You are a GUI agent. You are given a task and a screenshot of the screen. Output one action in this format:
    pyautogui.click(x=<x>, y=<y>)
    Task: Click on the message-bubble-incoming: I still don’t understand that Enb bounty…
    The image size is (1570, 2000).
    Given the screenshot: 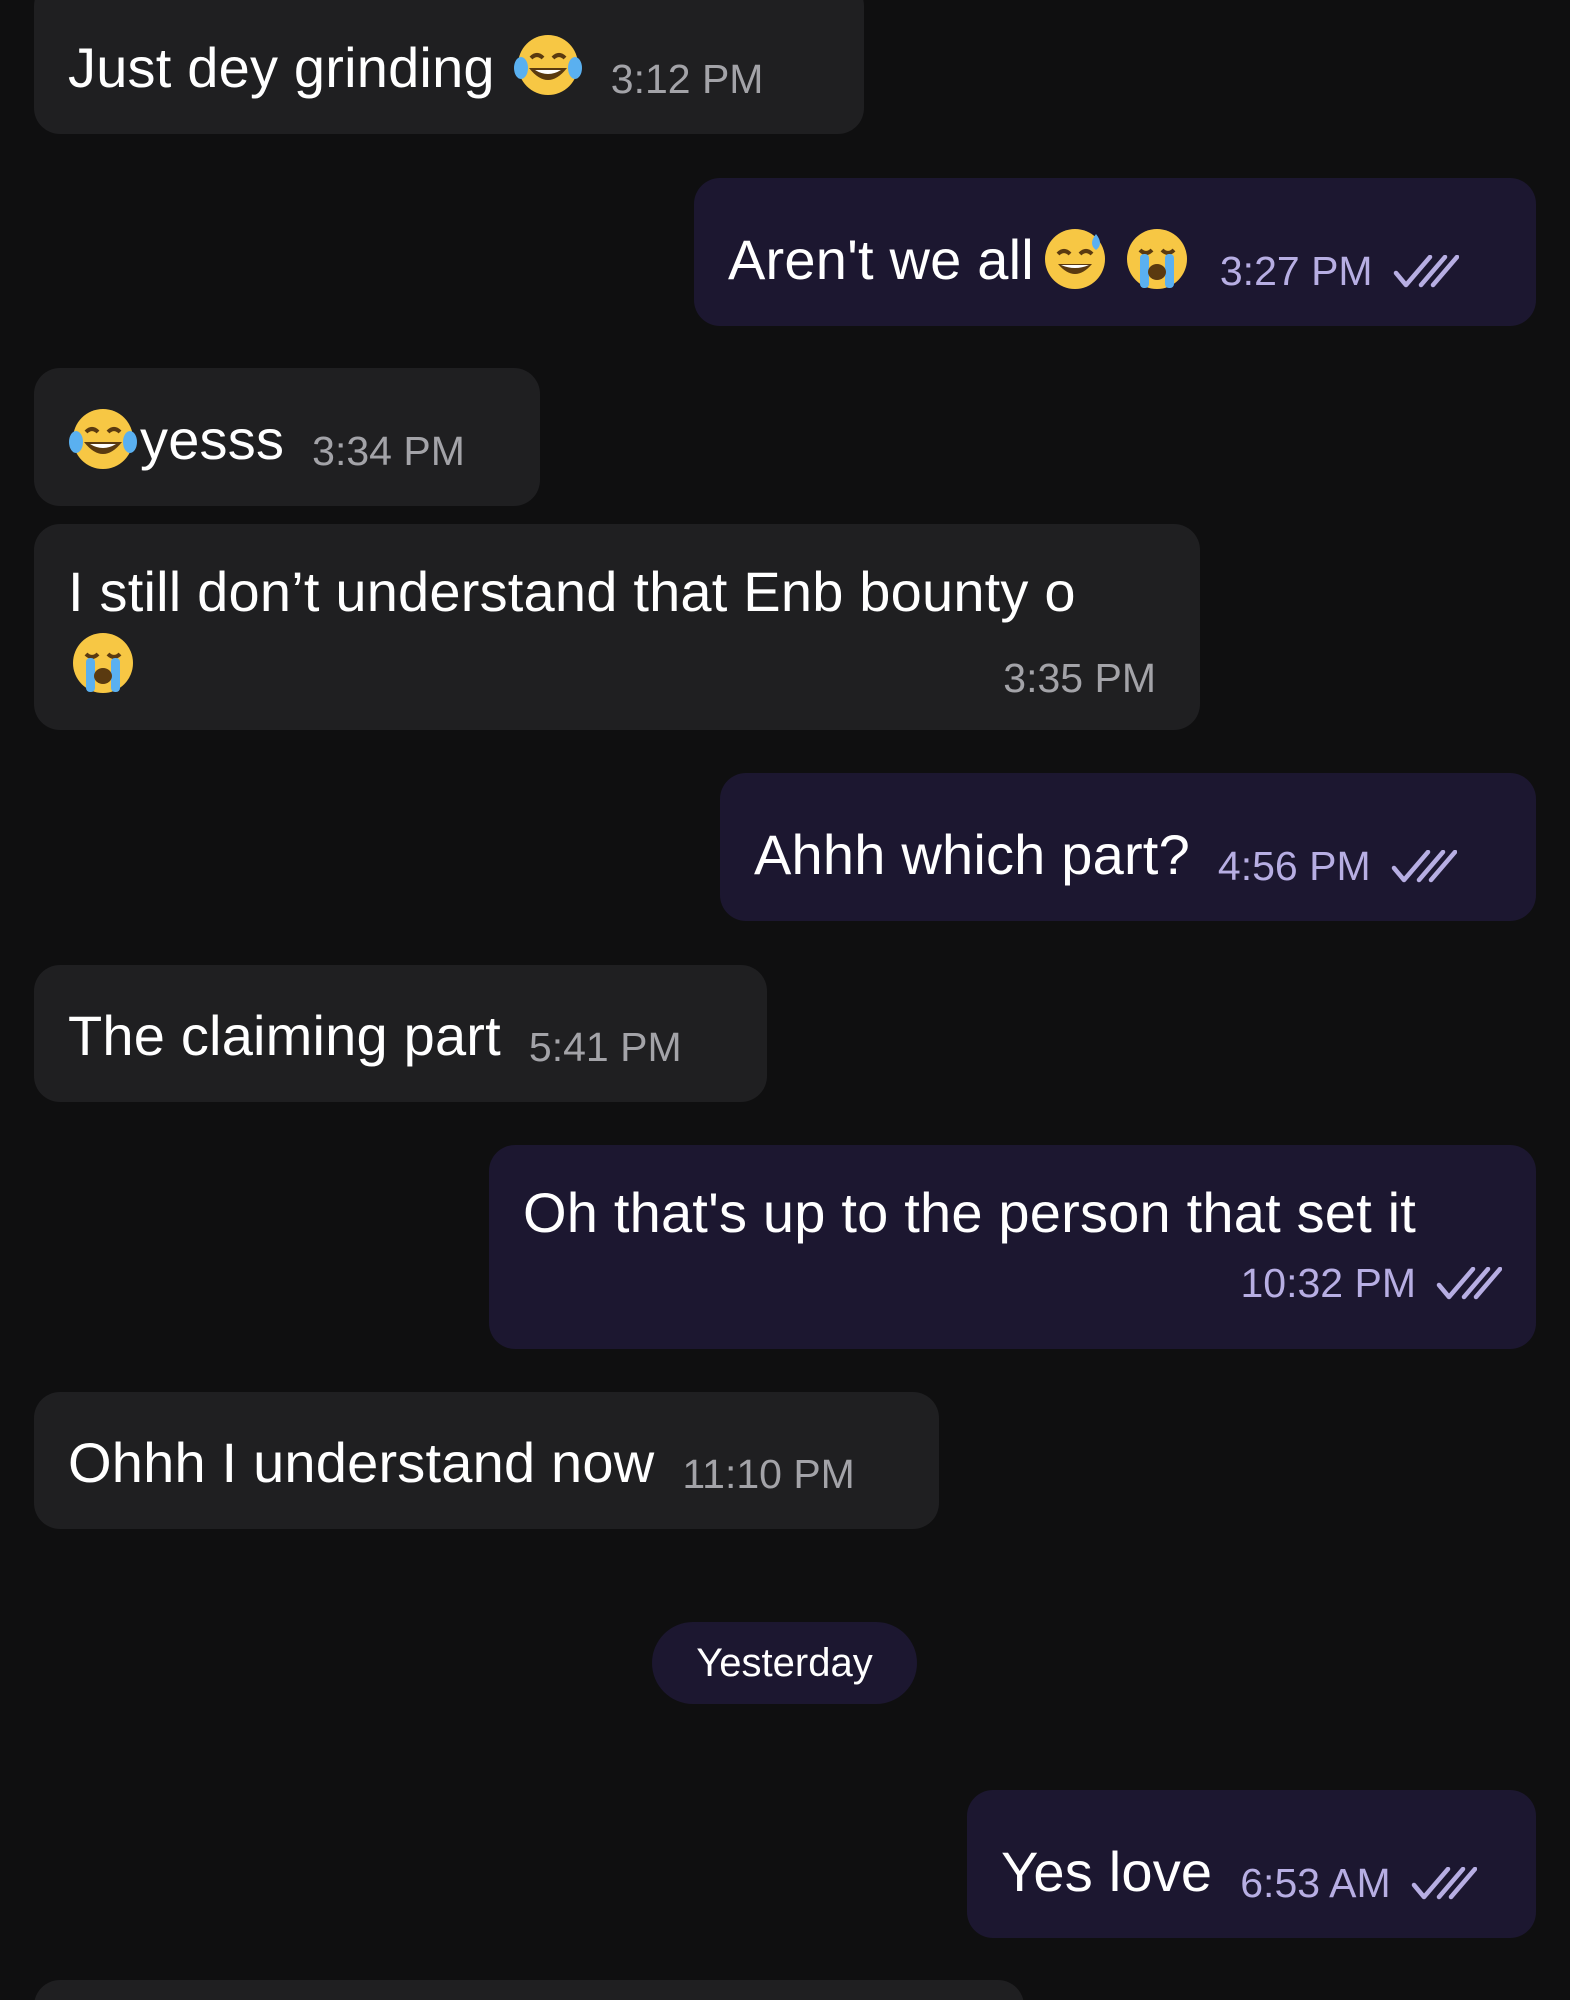 What is the action you would take?
    pyautogui.click(x=617, y=627)
    